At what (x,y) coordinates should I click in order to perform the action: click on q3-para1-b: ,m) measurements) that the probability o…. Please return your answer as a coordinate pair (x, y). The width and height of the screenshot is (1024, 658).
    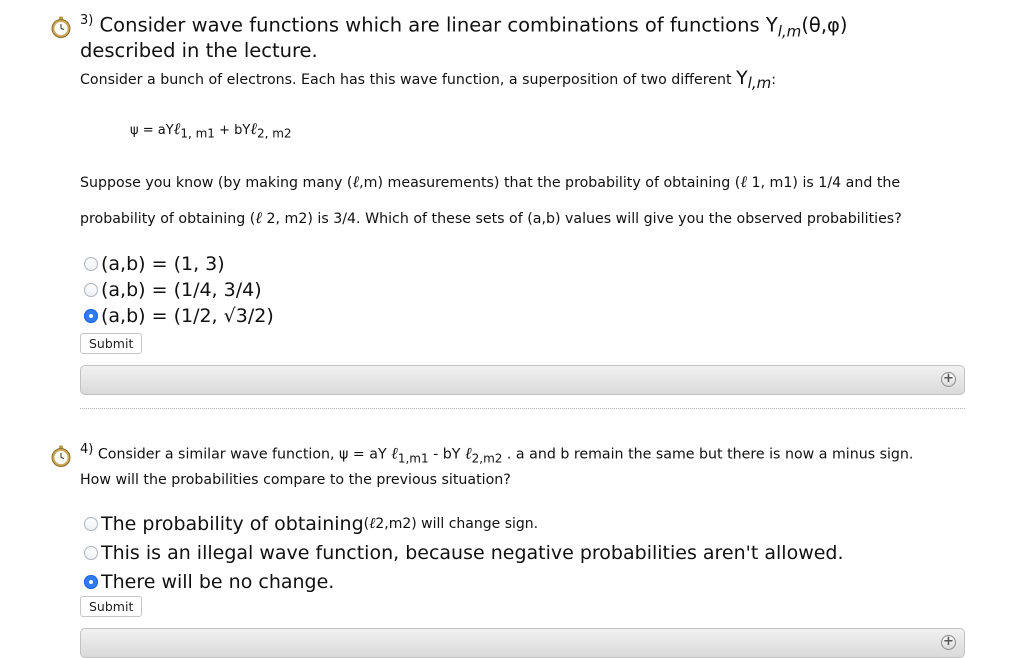
    Looking at the image, I should click on (550, 183).